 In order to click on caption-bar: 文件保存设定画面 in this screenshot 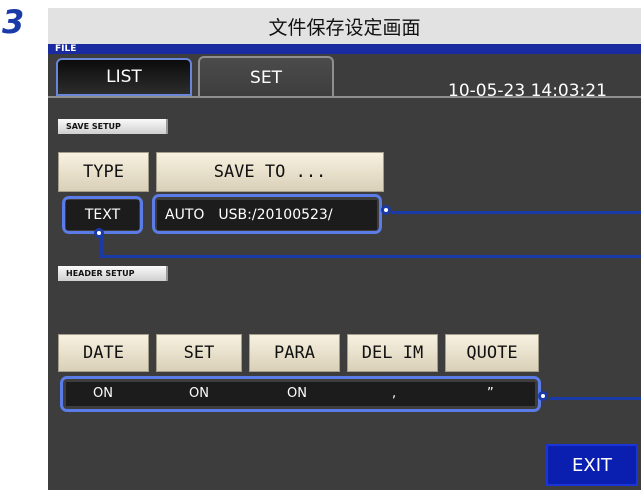, I will do `click(344, 26)`.